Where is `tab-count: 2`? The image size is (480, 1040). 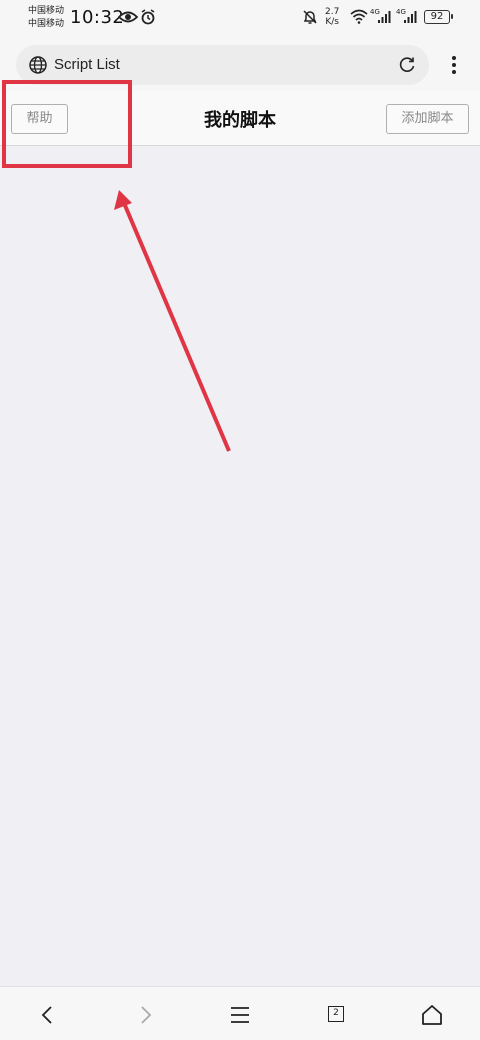 tab-count: 2 is located at coordinates (336, 1014).